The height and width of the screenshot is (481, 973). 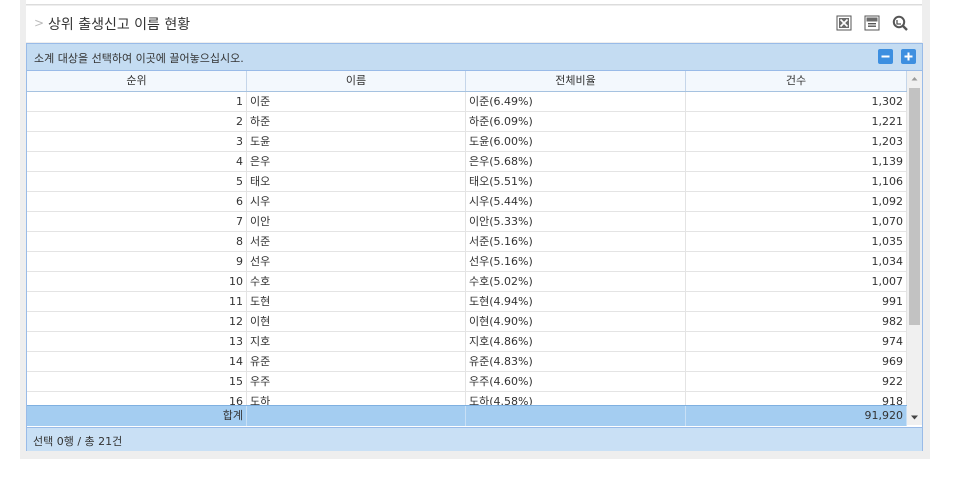 I want to click on table-row: 8 서준 서준(5.16%) 1,035, so click(x=467, y=242).